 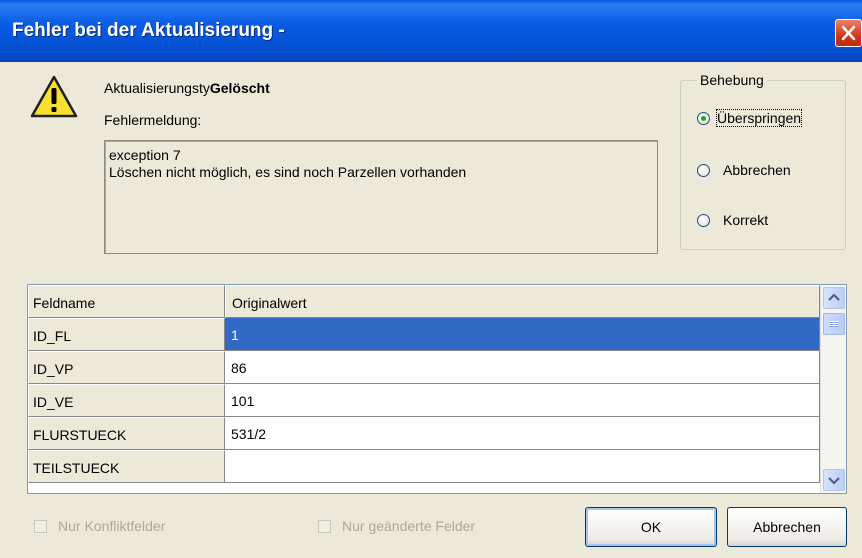 I want to click on table-row: ID_FL 1, so click(x=424, y=334).